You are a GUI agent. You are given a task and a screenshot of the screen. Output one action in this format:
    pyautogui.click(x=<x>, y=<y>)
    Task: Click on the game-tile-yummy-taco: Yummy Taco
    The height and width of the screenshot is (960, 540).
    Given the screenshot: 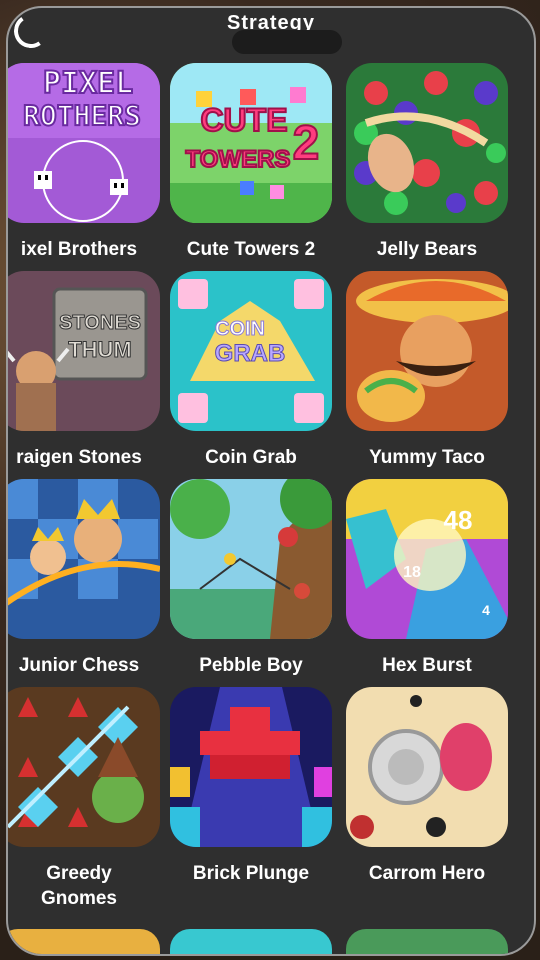 What is the action you would take?
    pyautogui.click(x=427, y=370)
    